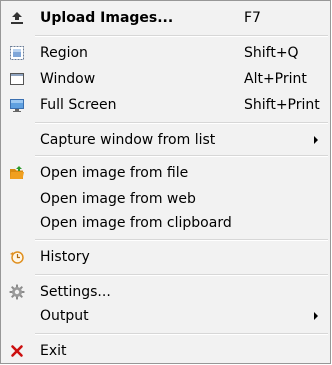  Describe the element at coordinates (165, 105) in the screenshot. I see `menu-item-full-screen: Full Screen Shift+Print` at that location.